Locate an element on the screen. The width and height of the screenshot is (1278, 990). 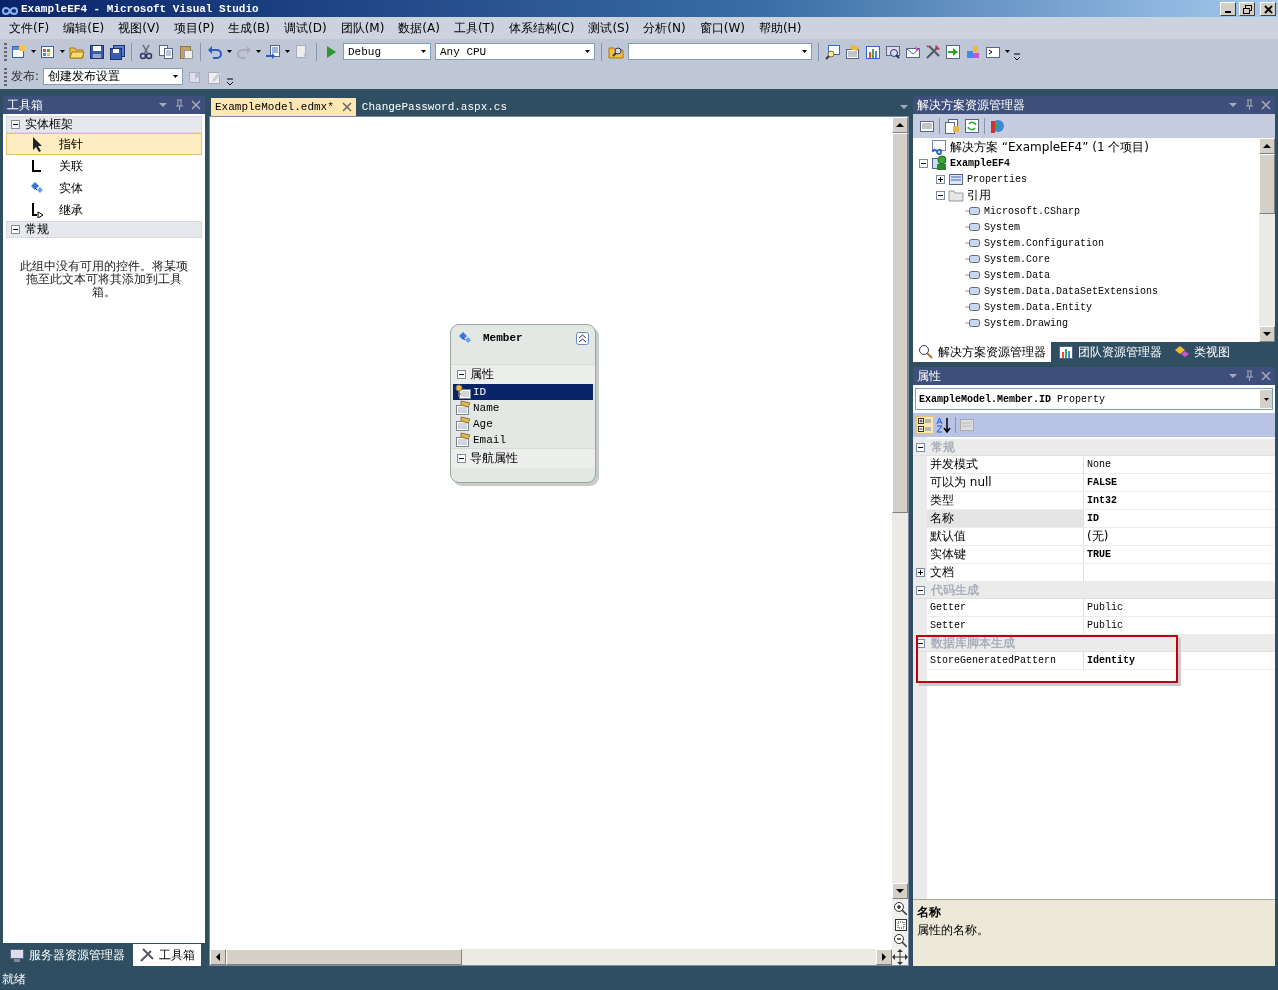
property-value: ID is located at coordinates (1179, 518).